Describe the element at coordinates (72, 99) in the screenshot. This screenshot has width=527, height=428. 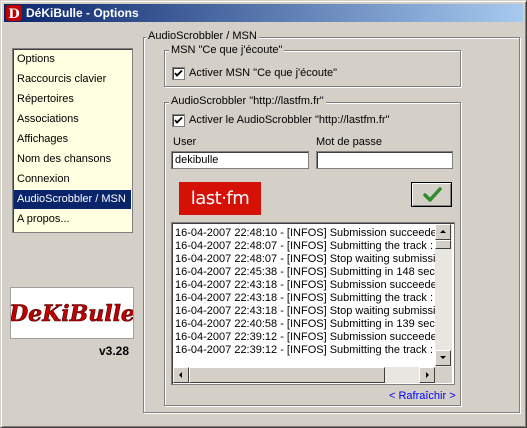
I see `nav-item-directories: Répertoires` at that location.